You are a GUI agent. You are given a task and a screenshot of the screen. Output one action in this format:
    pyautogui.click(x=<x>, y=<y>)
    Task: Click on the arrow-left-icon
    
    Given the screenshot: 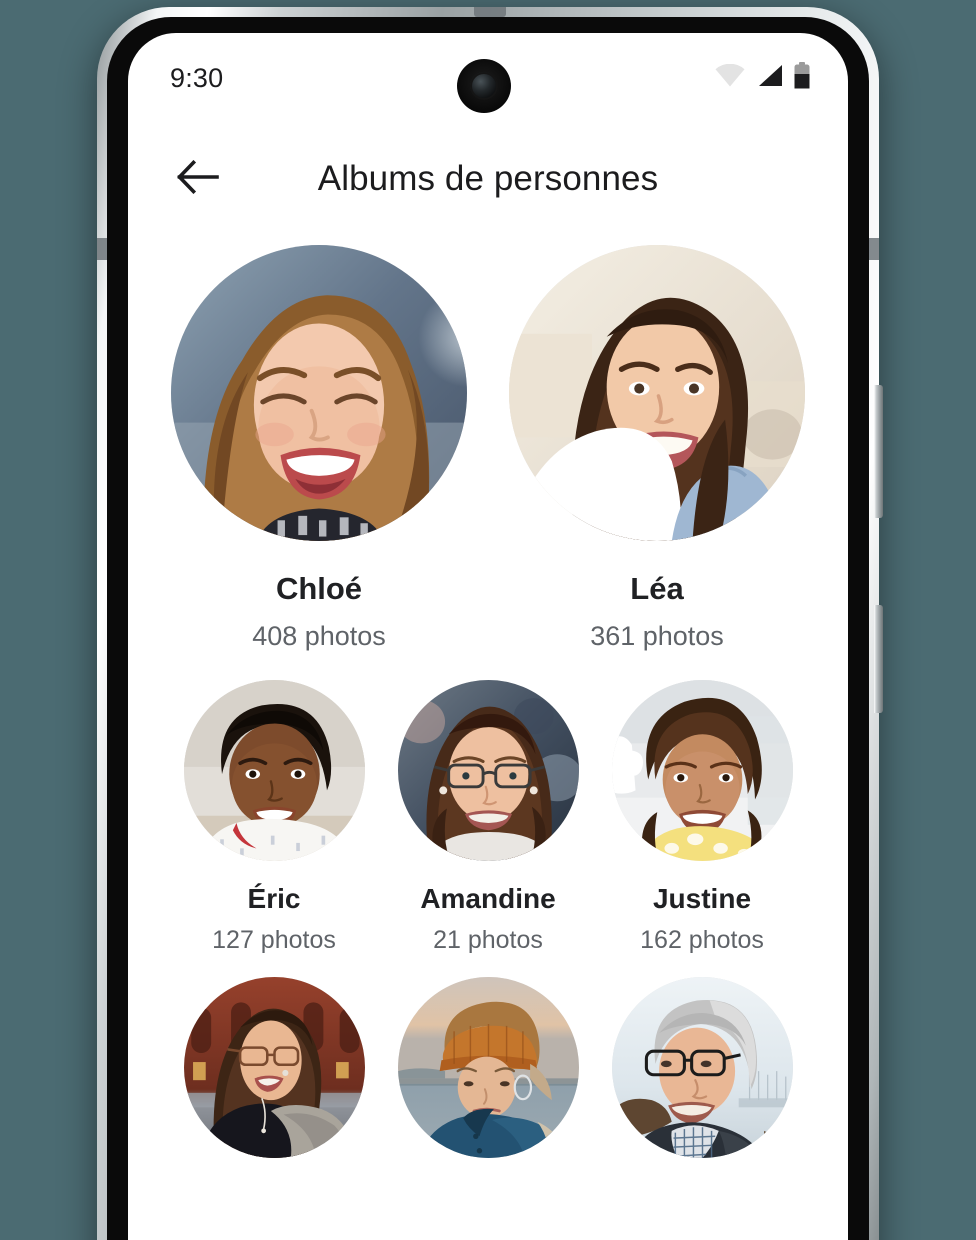 What is the action you would take?
    pyautogui.click(x=197, y=179)
    